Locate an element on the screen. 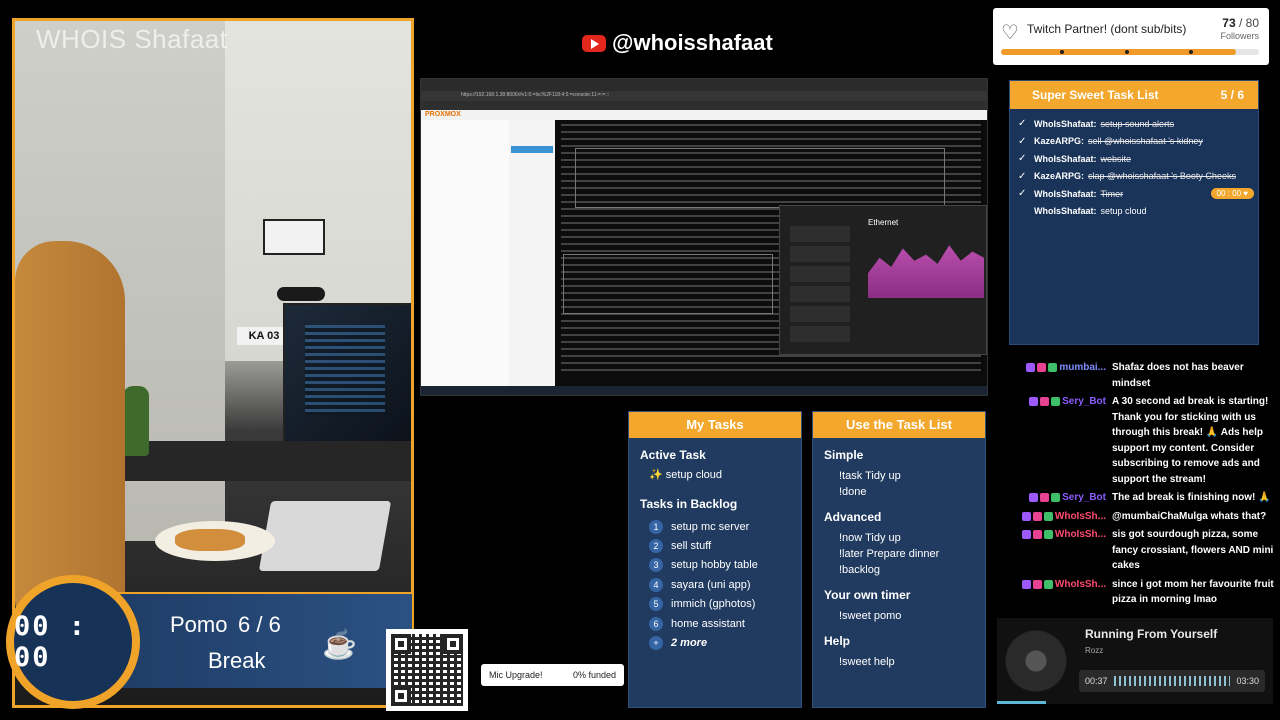 The width and height of the screenshot is (1280, 720). task-list-item: ✓ KazeARPG: sell @whoisshafaat 's kidney is located at coordinates (1136, 142).